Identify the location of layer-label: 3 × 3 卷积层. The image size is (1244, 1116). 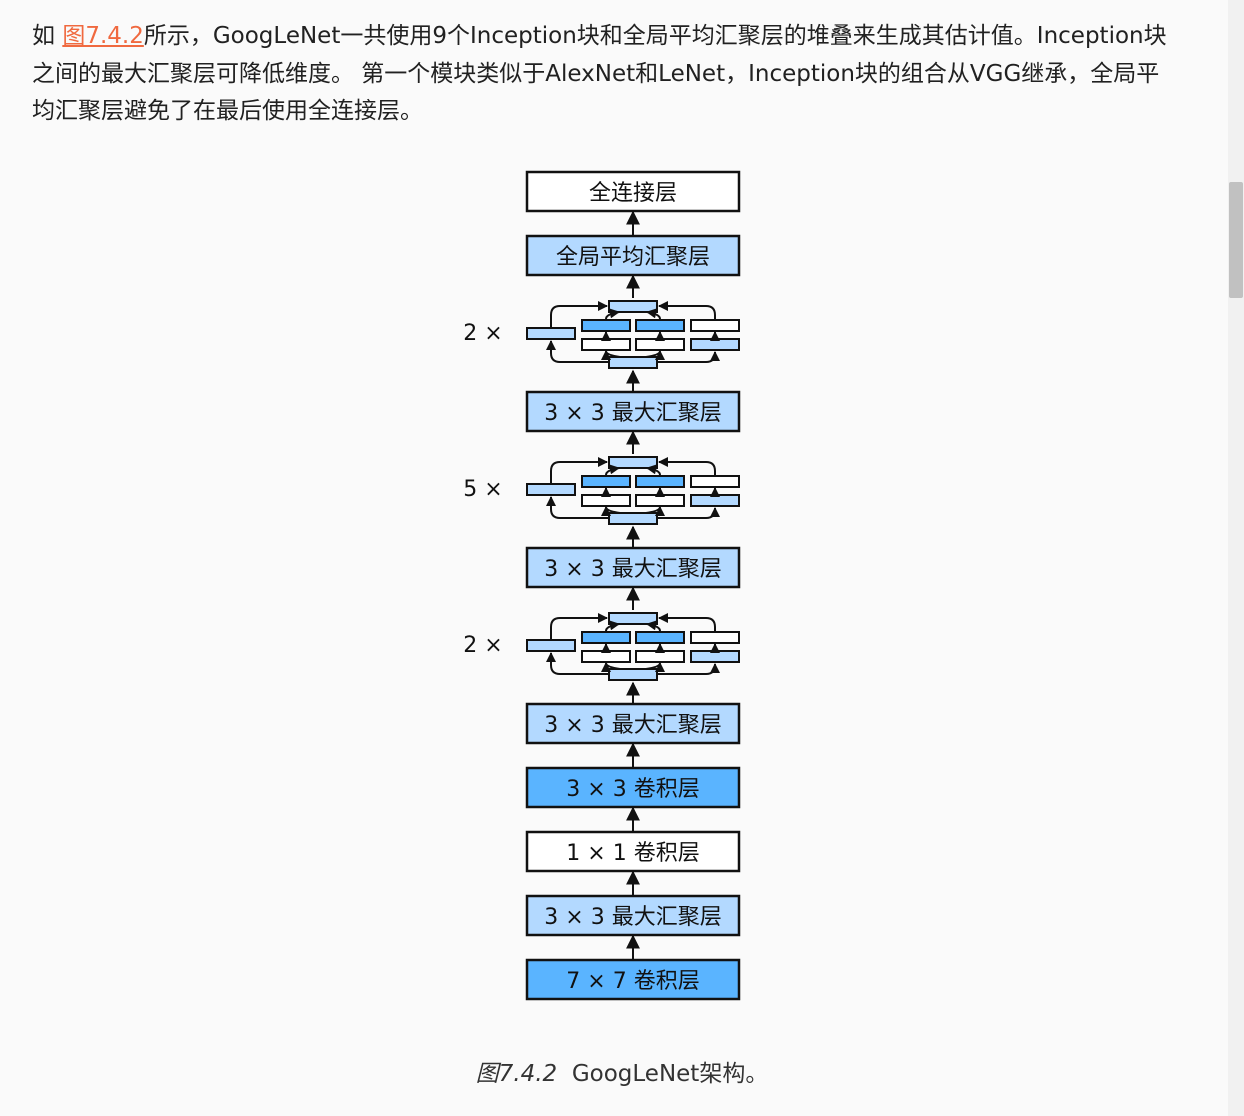
(632, 789).